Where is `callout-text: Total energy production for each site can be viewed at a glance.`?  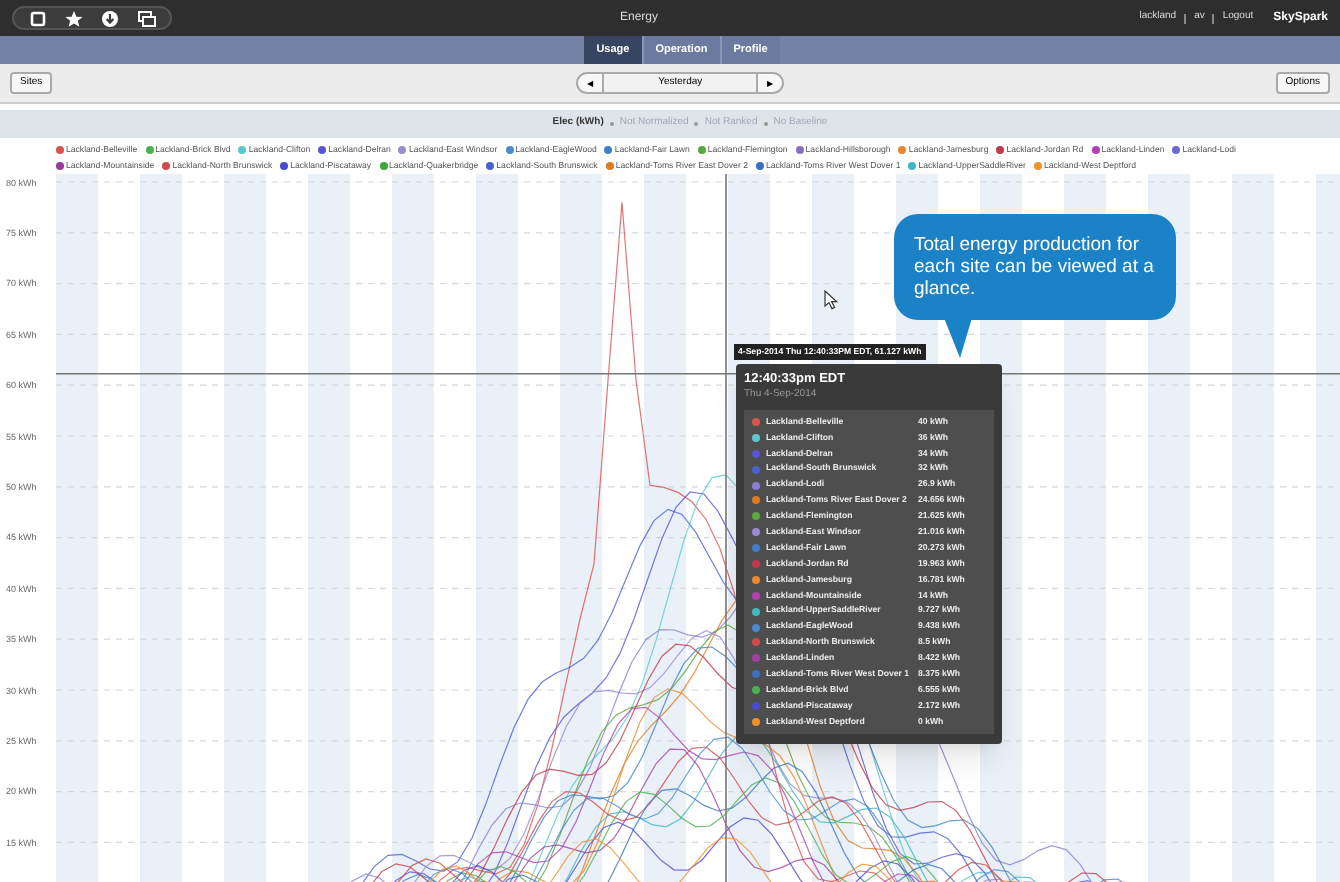
callout-text: Total energy production for each site can be viewed at a glance. is located at coordinates (1035, 267).